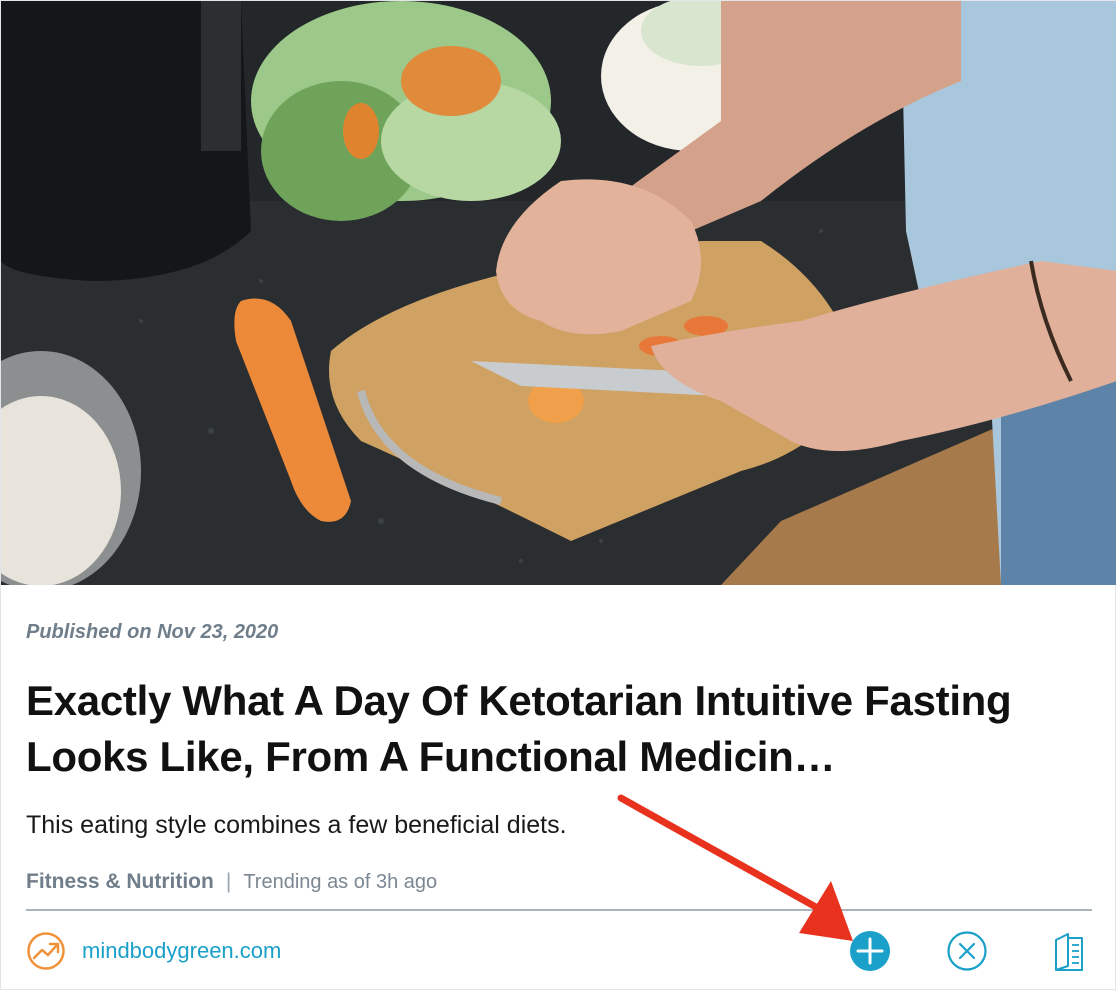  Describe the element at coordinates (559, 951) in the screenshot. I see `card-footer: mindbodygreen.com` at that location.